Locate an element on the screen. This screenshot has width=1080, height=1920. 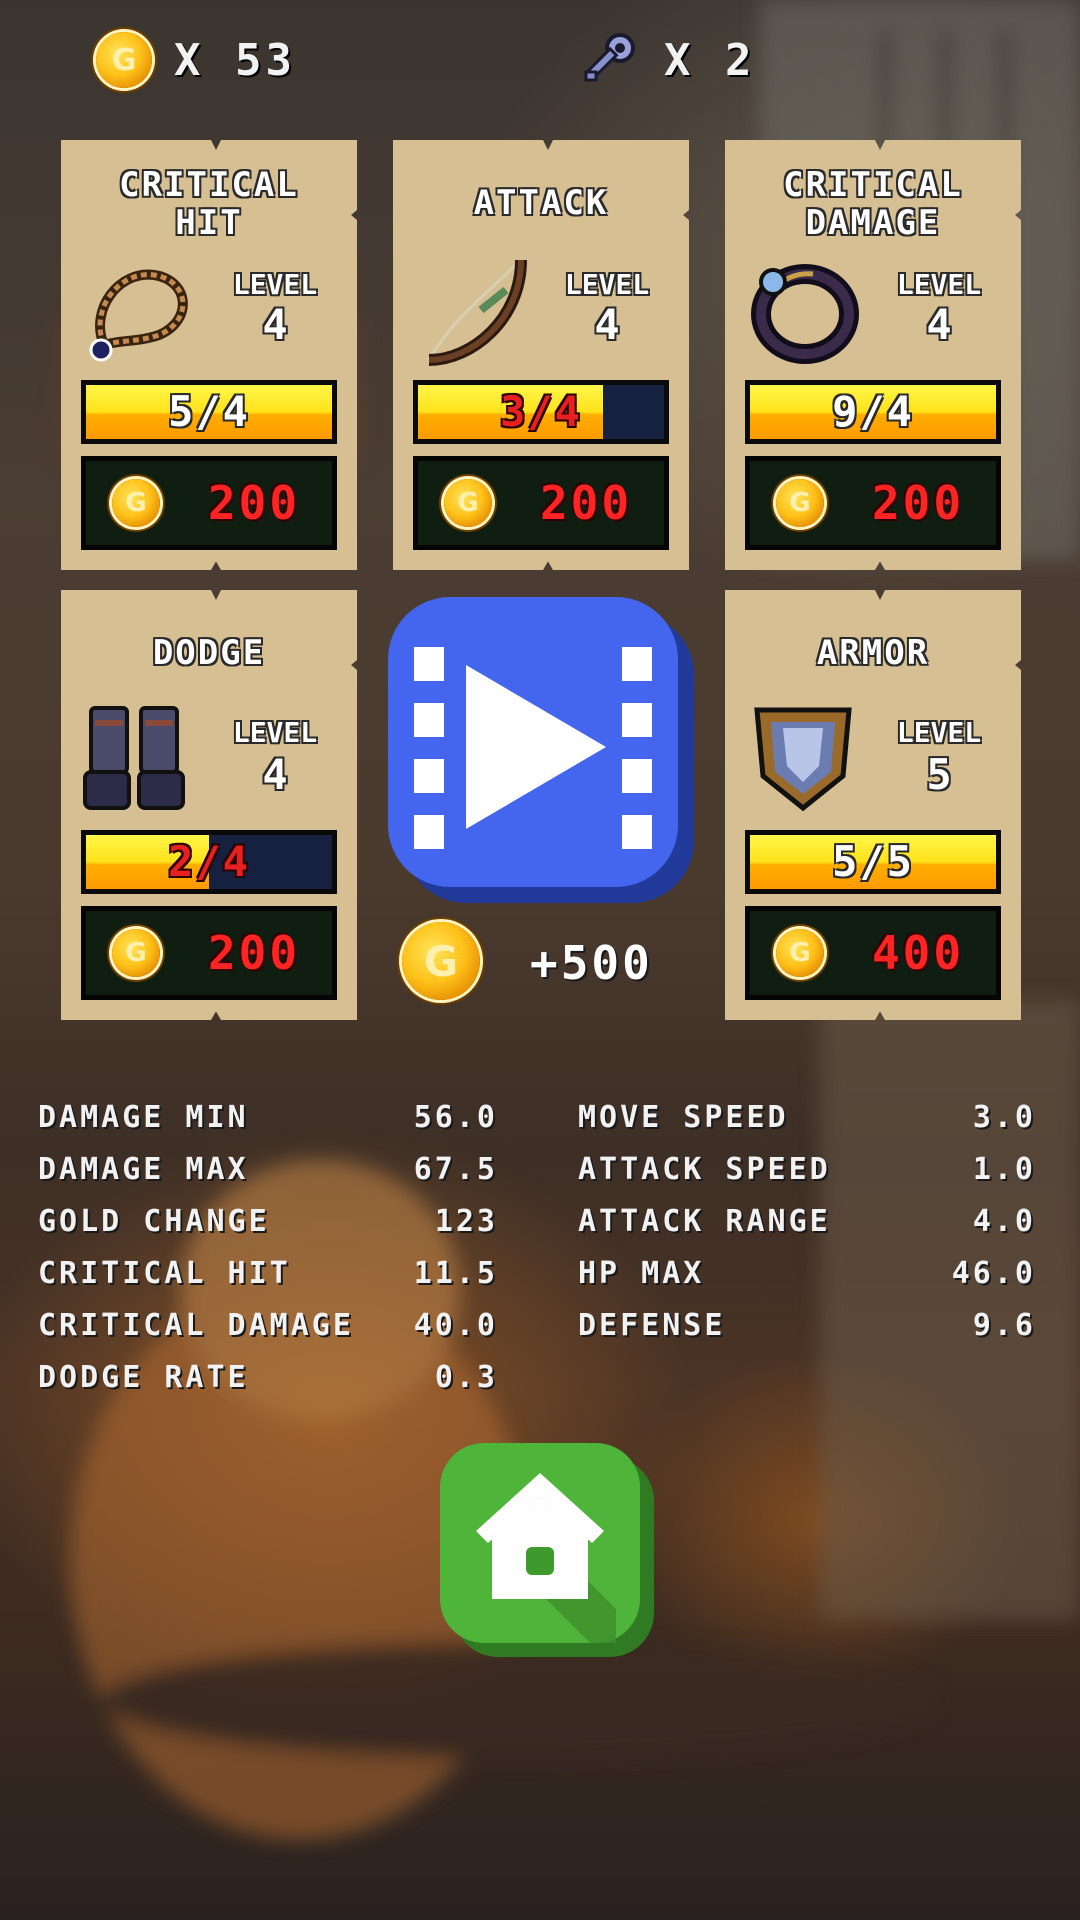
card-title: ARMOR is located at coordinates (873, 653).